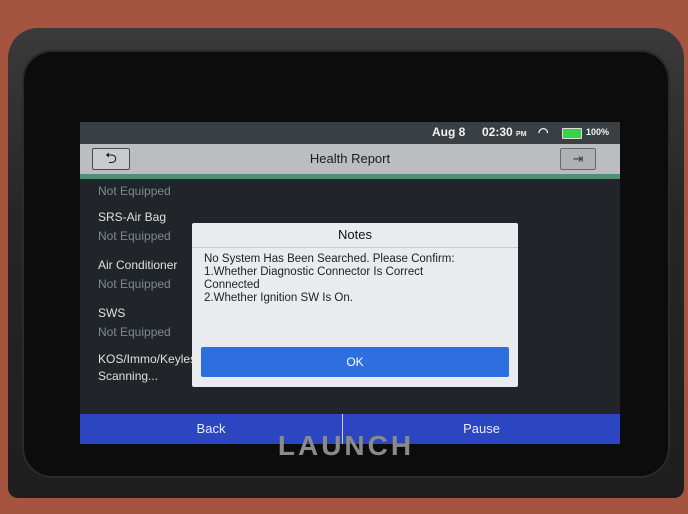 Image resolution: width=688 pixels, height=514 pixels. I want to click on dialog-line: 2.Whether Ignition SW Is On., so click(278, 298).